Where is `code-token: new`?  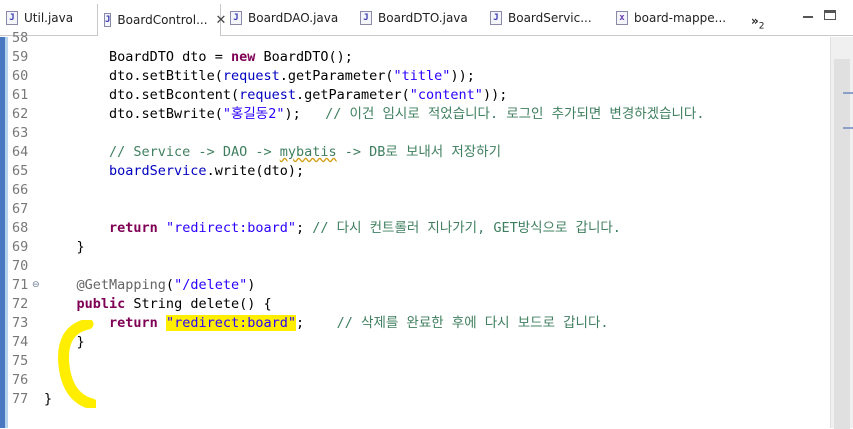
code-token: new is located at coordinates (243, 57).